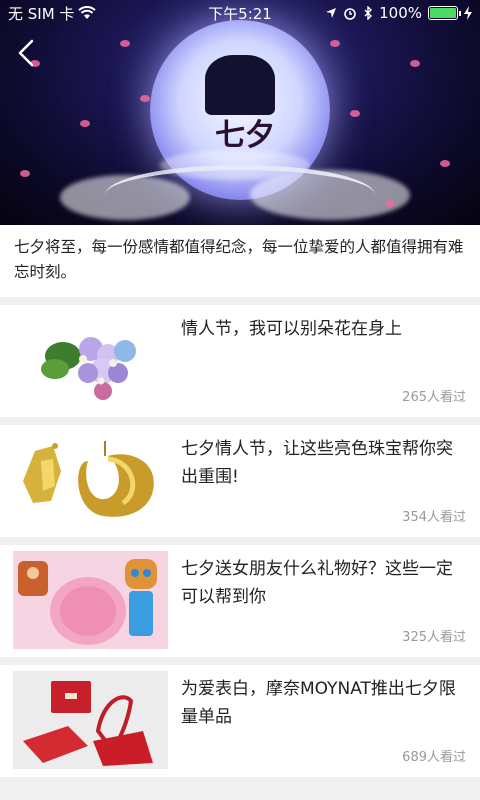  I want to click on qixi-calligraphy: 七夕, so click(245, 135).